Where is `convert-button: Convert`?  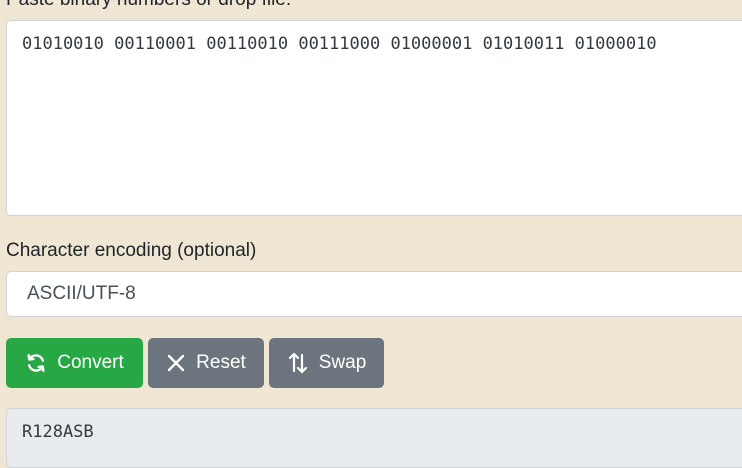 convert-button: Convert is located at coordinates (74, 363).